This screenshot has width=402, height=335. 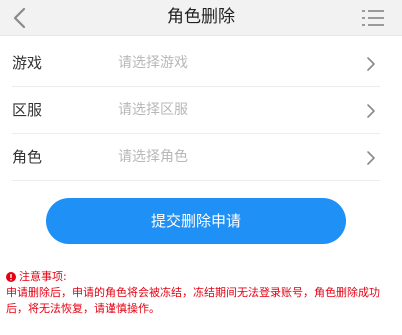 What do you see at coordinates (196, 221) in the screenshot?
I see `submit-delete-request-button: 提交删除申请` at bounding box center [196, 221].